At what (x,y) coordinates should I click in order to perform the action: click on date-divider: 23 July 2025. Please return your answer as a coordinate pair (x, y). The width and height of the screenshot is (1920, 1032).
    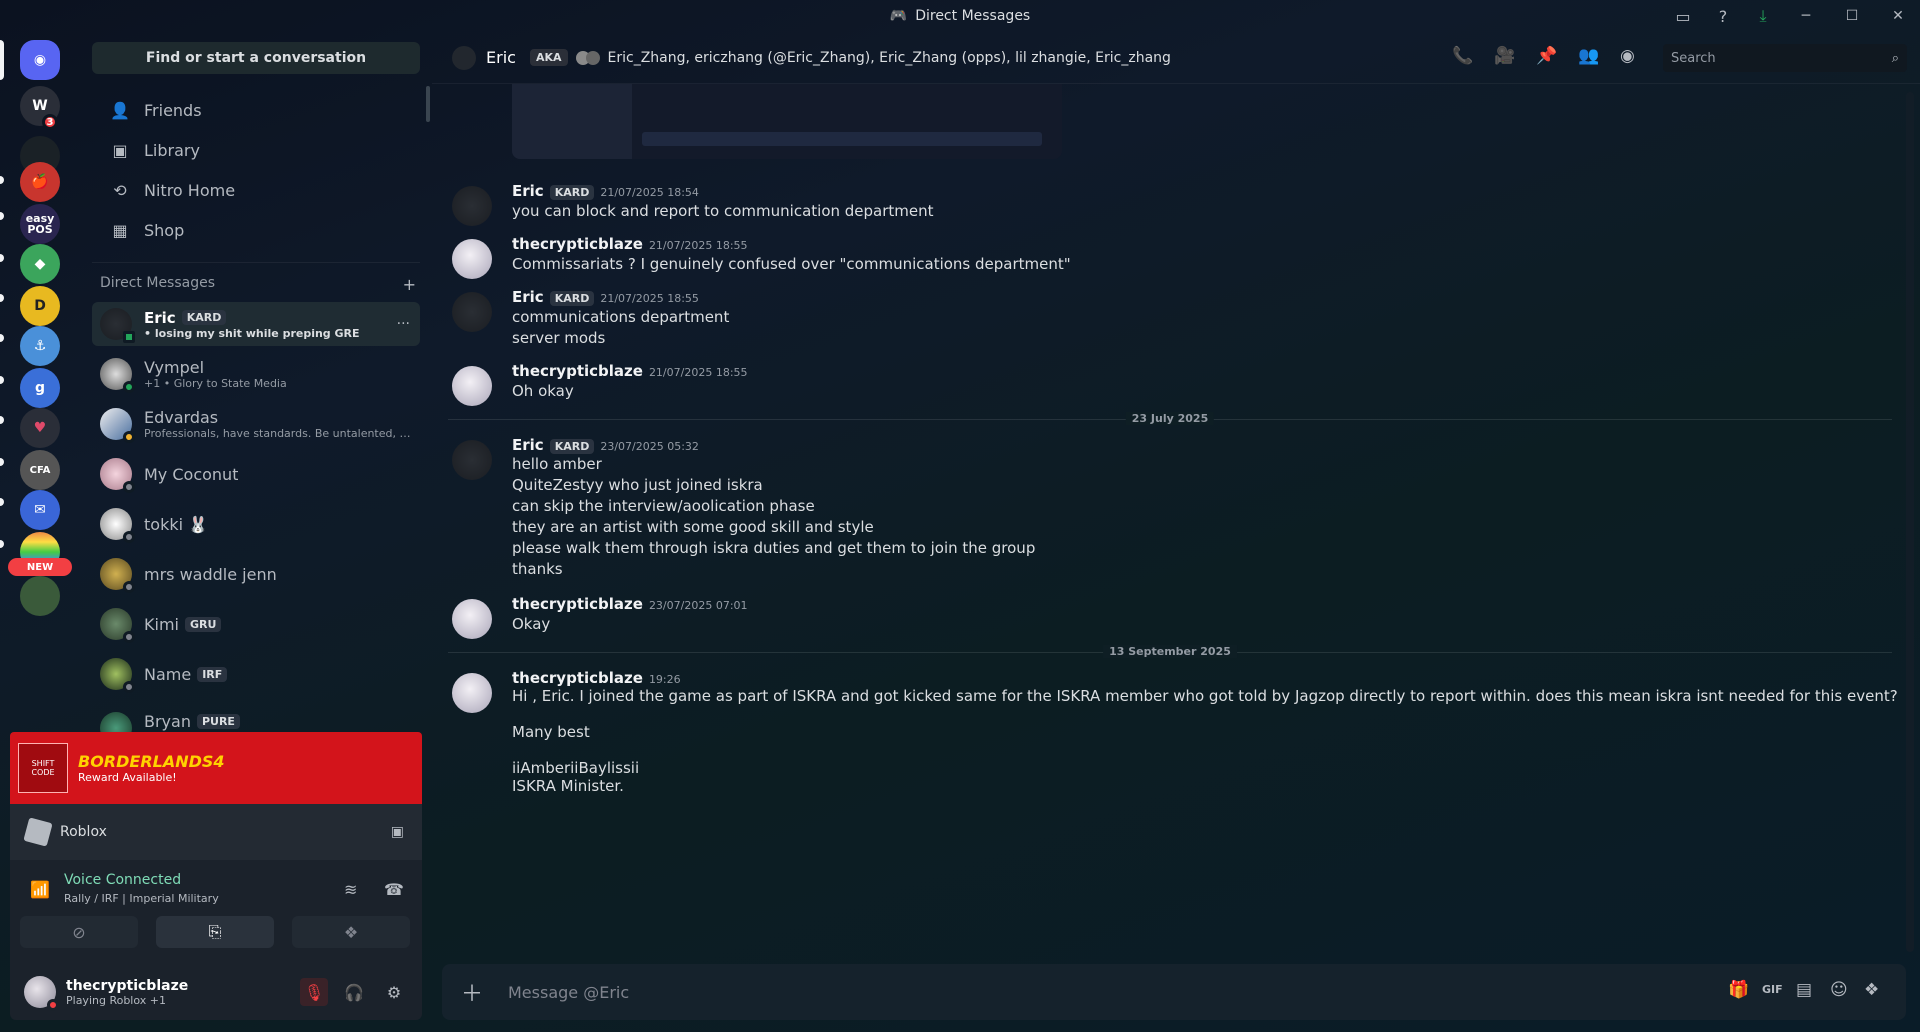
    Looking at the image, I should click on (1170, 418).